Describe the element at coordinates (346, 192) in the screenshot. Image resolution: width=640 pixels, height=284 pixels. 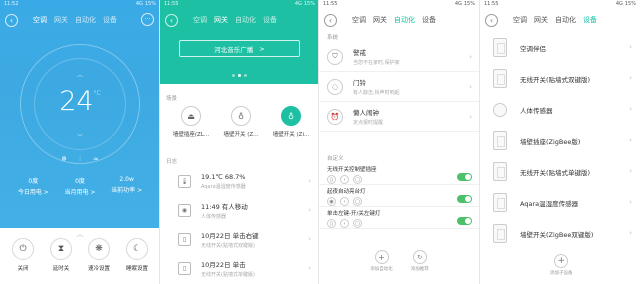
I see `custom-automation-title: 起夜自动亮台灯` at that location.